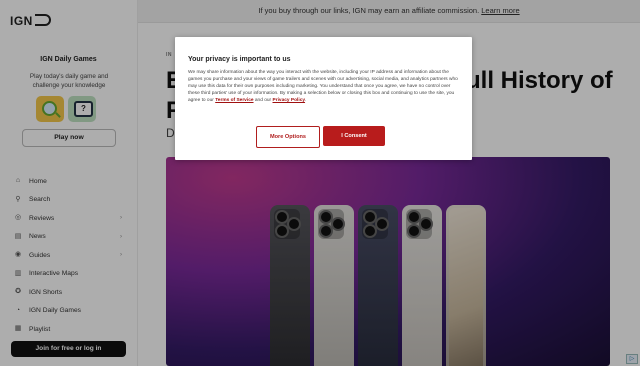  What do you see at coordinates (263, 100) in the screenshot?
I see `consent-and-text: and our` at bounding box center [263, 100].